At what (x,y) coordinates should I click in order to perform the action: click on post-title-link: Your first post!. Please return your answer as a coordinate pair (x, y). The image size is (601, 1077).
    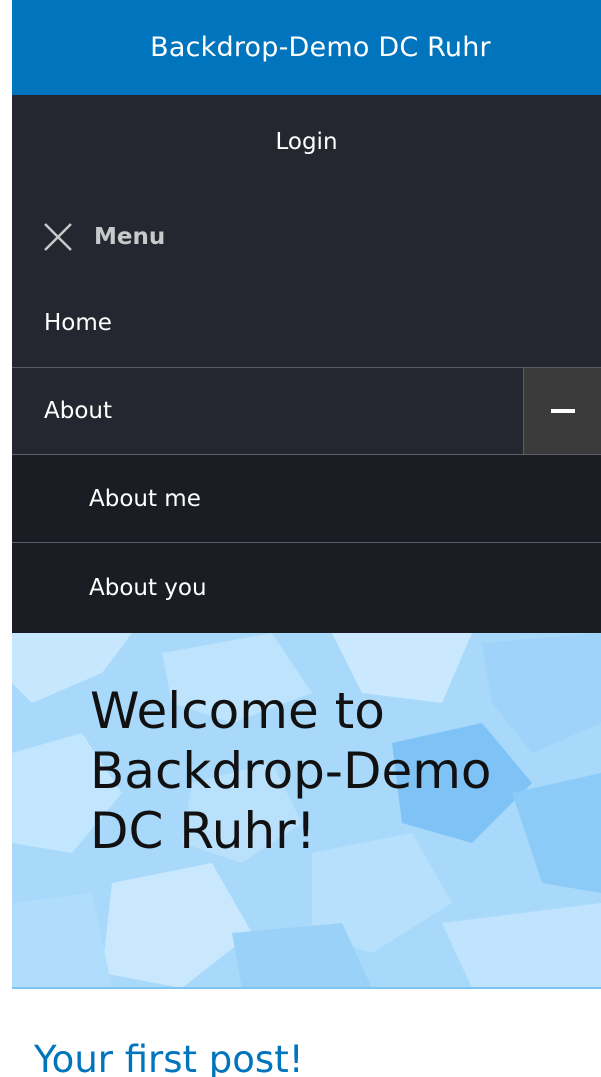
    Looking at the image, I should click on (169, 1057).